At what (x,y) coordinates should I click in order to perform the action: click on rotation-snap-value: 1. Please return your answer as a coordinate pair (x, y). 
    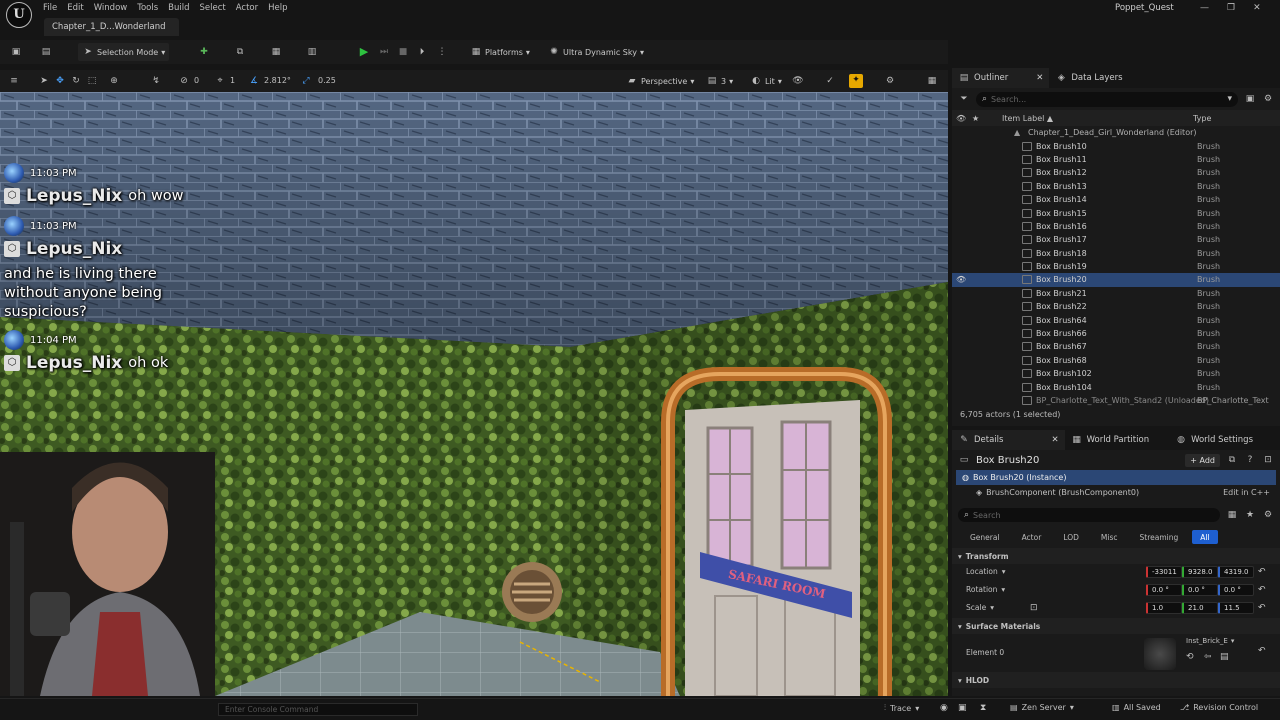
    Looking at the image, I should click on (232, 80).